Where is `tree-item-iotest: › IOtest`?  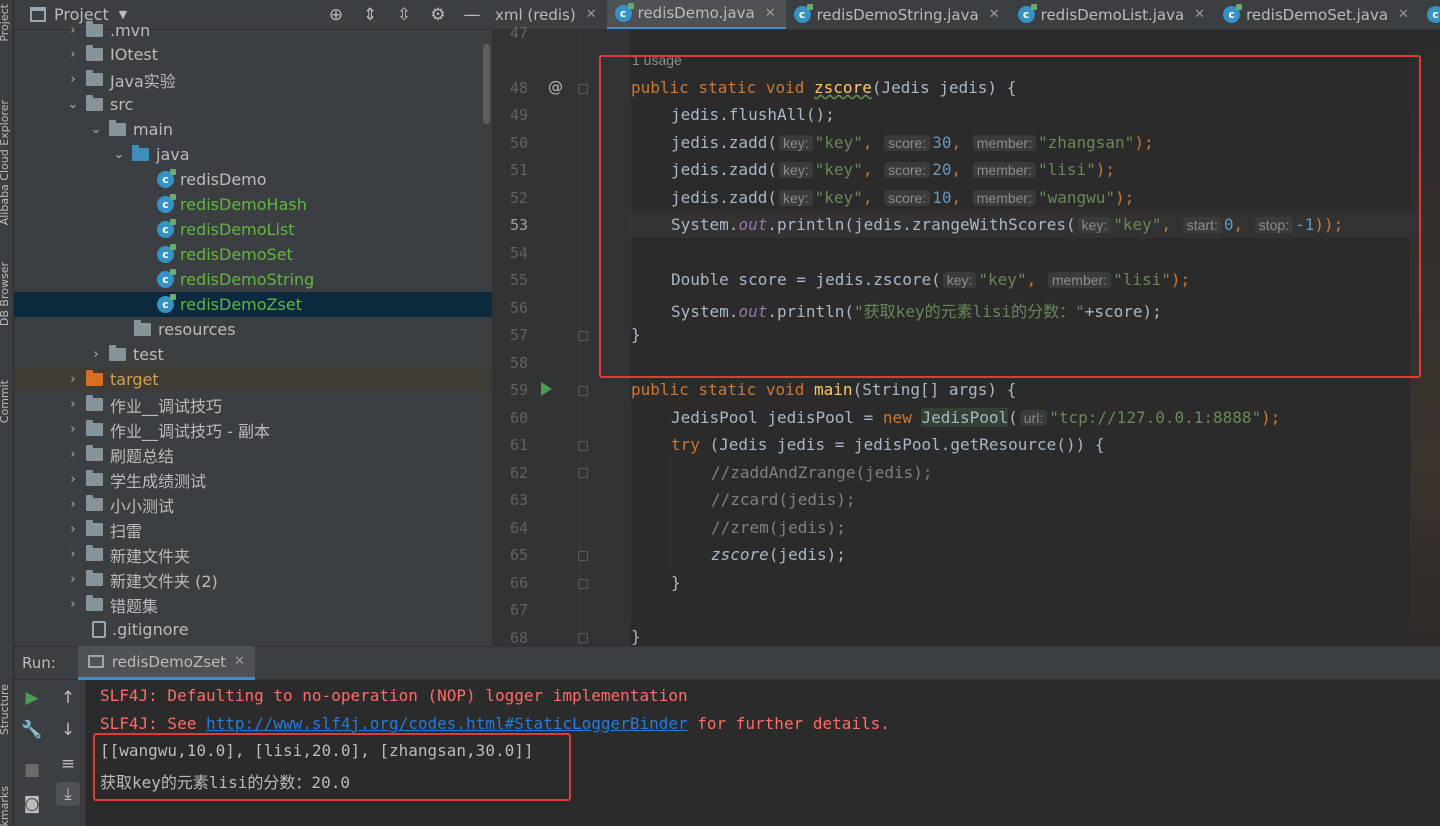 tree-item-iotest: › IOtest is located at coordinates (253, 54).